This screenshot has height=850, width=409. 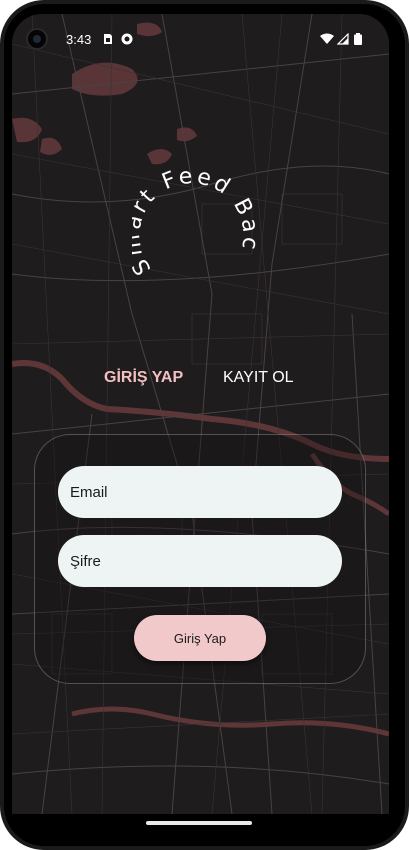 I want to click on login-button: Giriş Yap, so click(x=200, y=638).